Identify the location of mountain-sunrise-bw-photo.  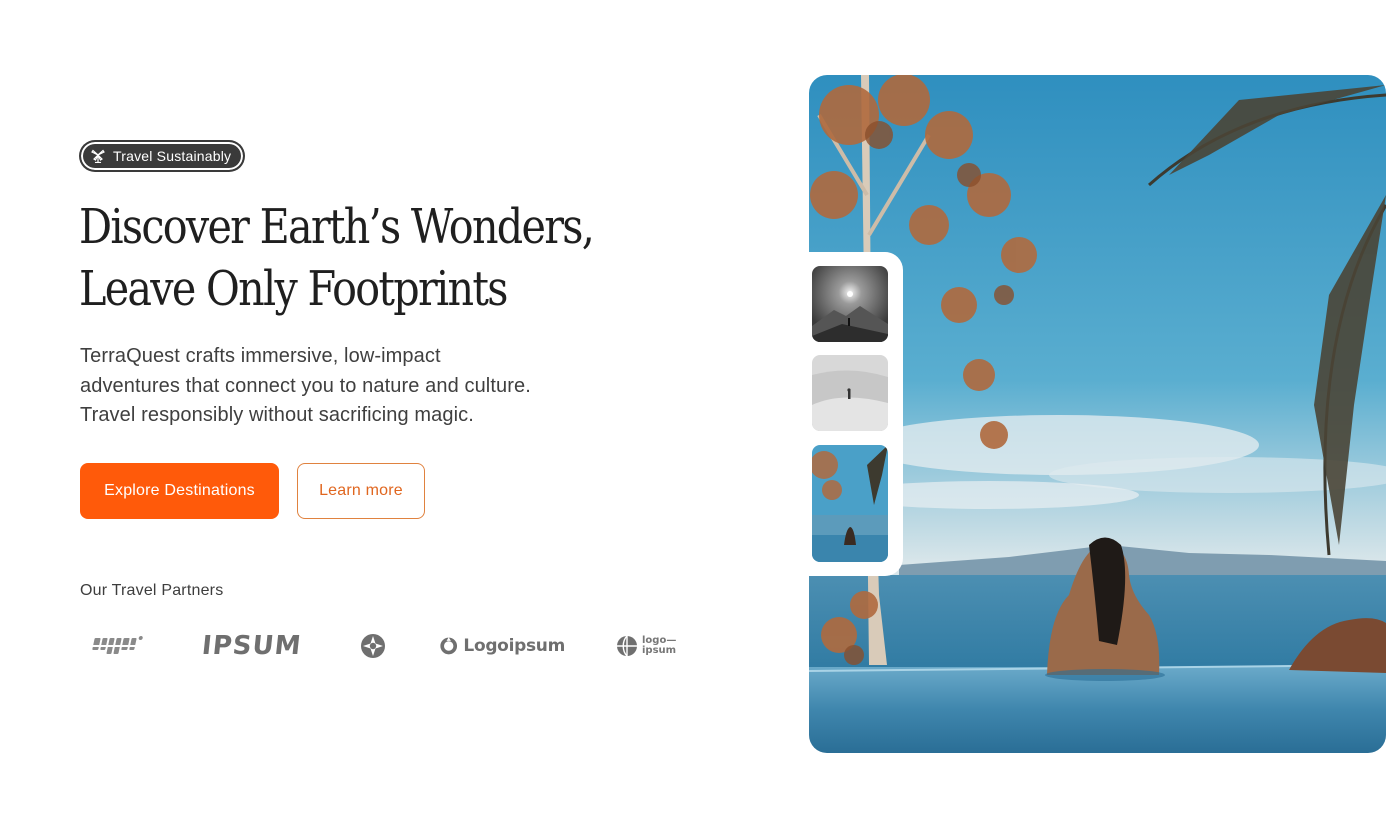
(850, 304).